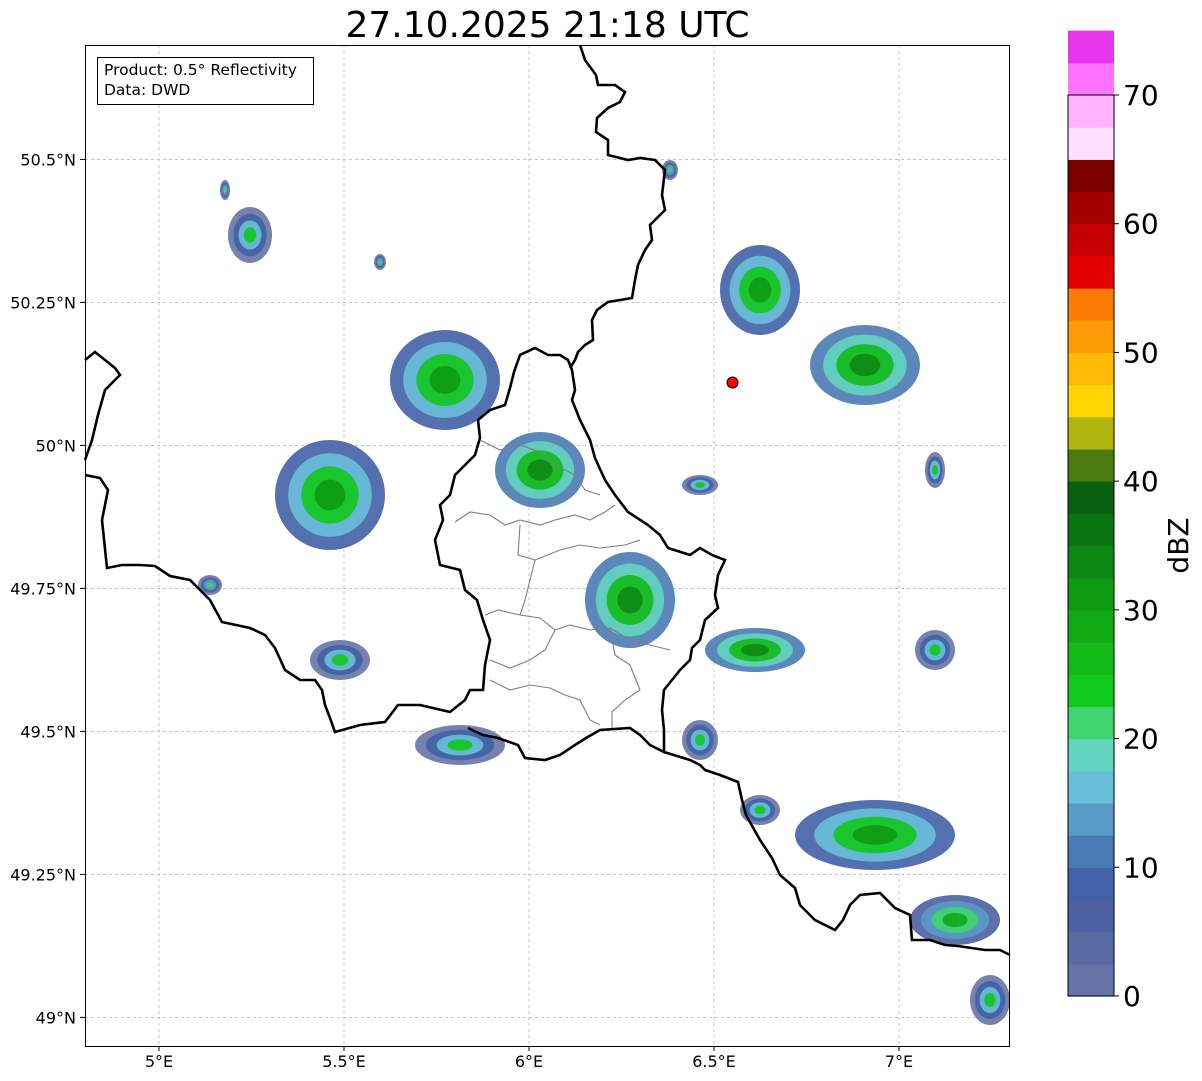 The height and width of the screenshot is (1081, 1202). What do you see at coordinates (1131, 521) in the screenshot?
I see `colorbar: 0 10 20 30 40 50 60 70 dBZ` at bounding box center [1131, 521].